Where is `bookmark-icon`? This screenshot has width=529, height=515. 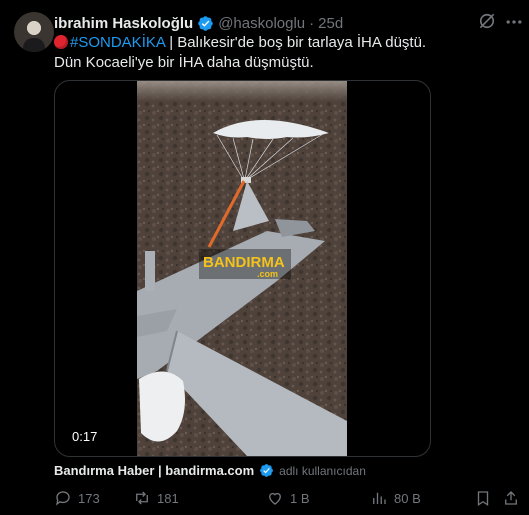 bookmark-icon is located at coordinates (483, 499).